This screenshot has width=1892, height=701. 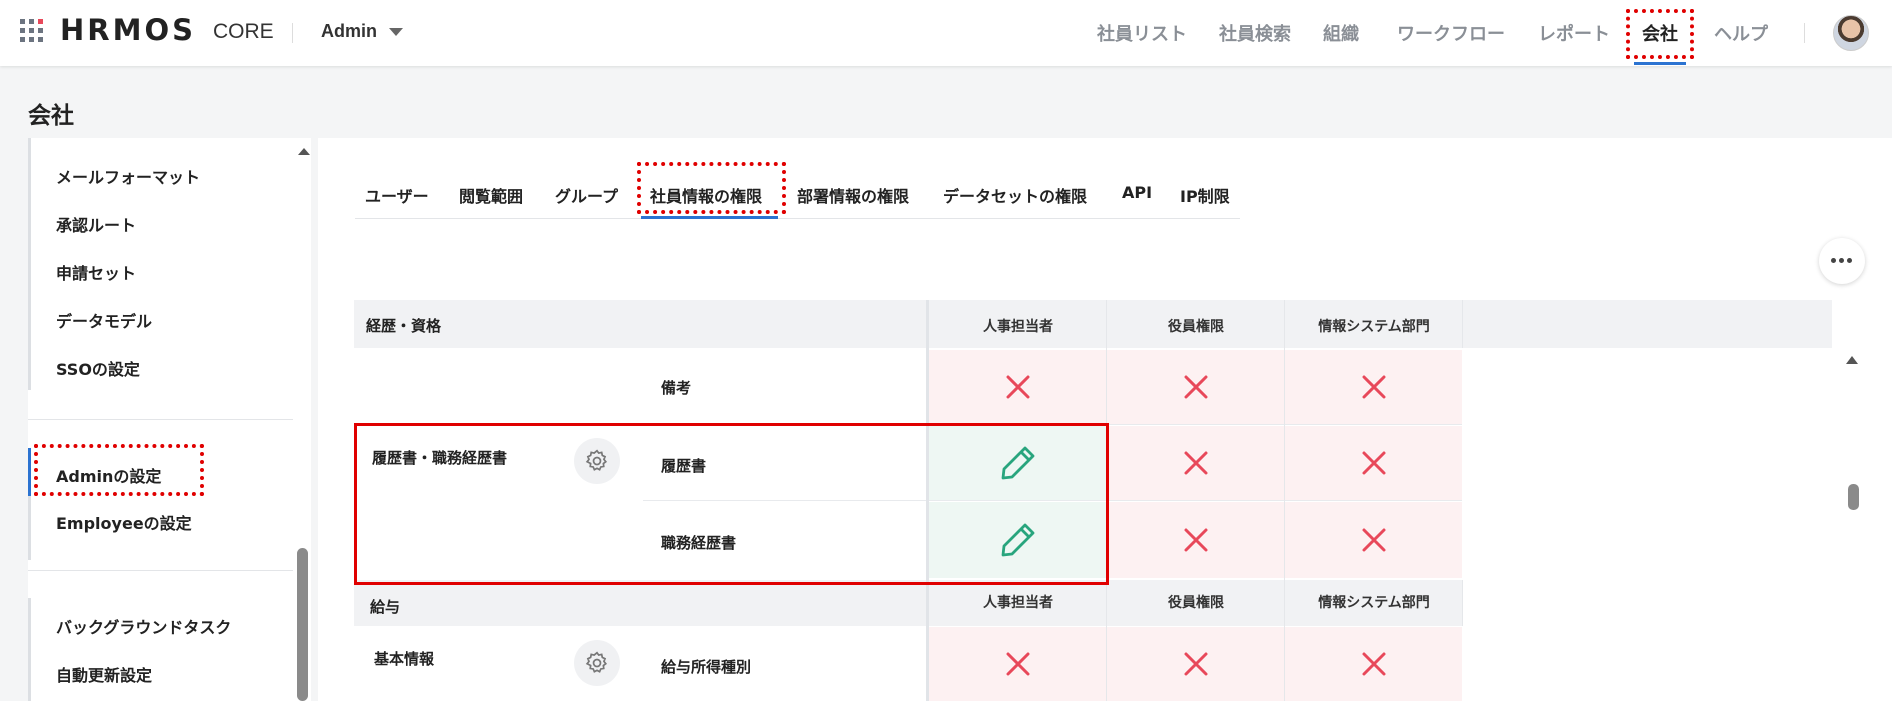 What do you see at coordinates (1015, 195) in the screenshot?
I see `tab-dataset-permissions: データセットの権限` at bounding box center [1015, 195].